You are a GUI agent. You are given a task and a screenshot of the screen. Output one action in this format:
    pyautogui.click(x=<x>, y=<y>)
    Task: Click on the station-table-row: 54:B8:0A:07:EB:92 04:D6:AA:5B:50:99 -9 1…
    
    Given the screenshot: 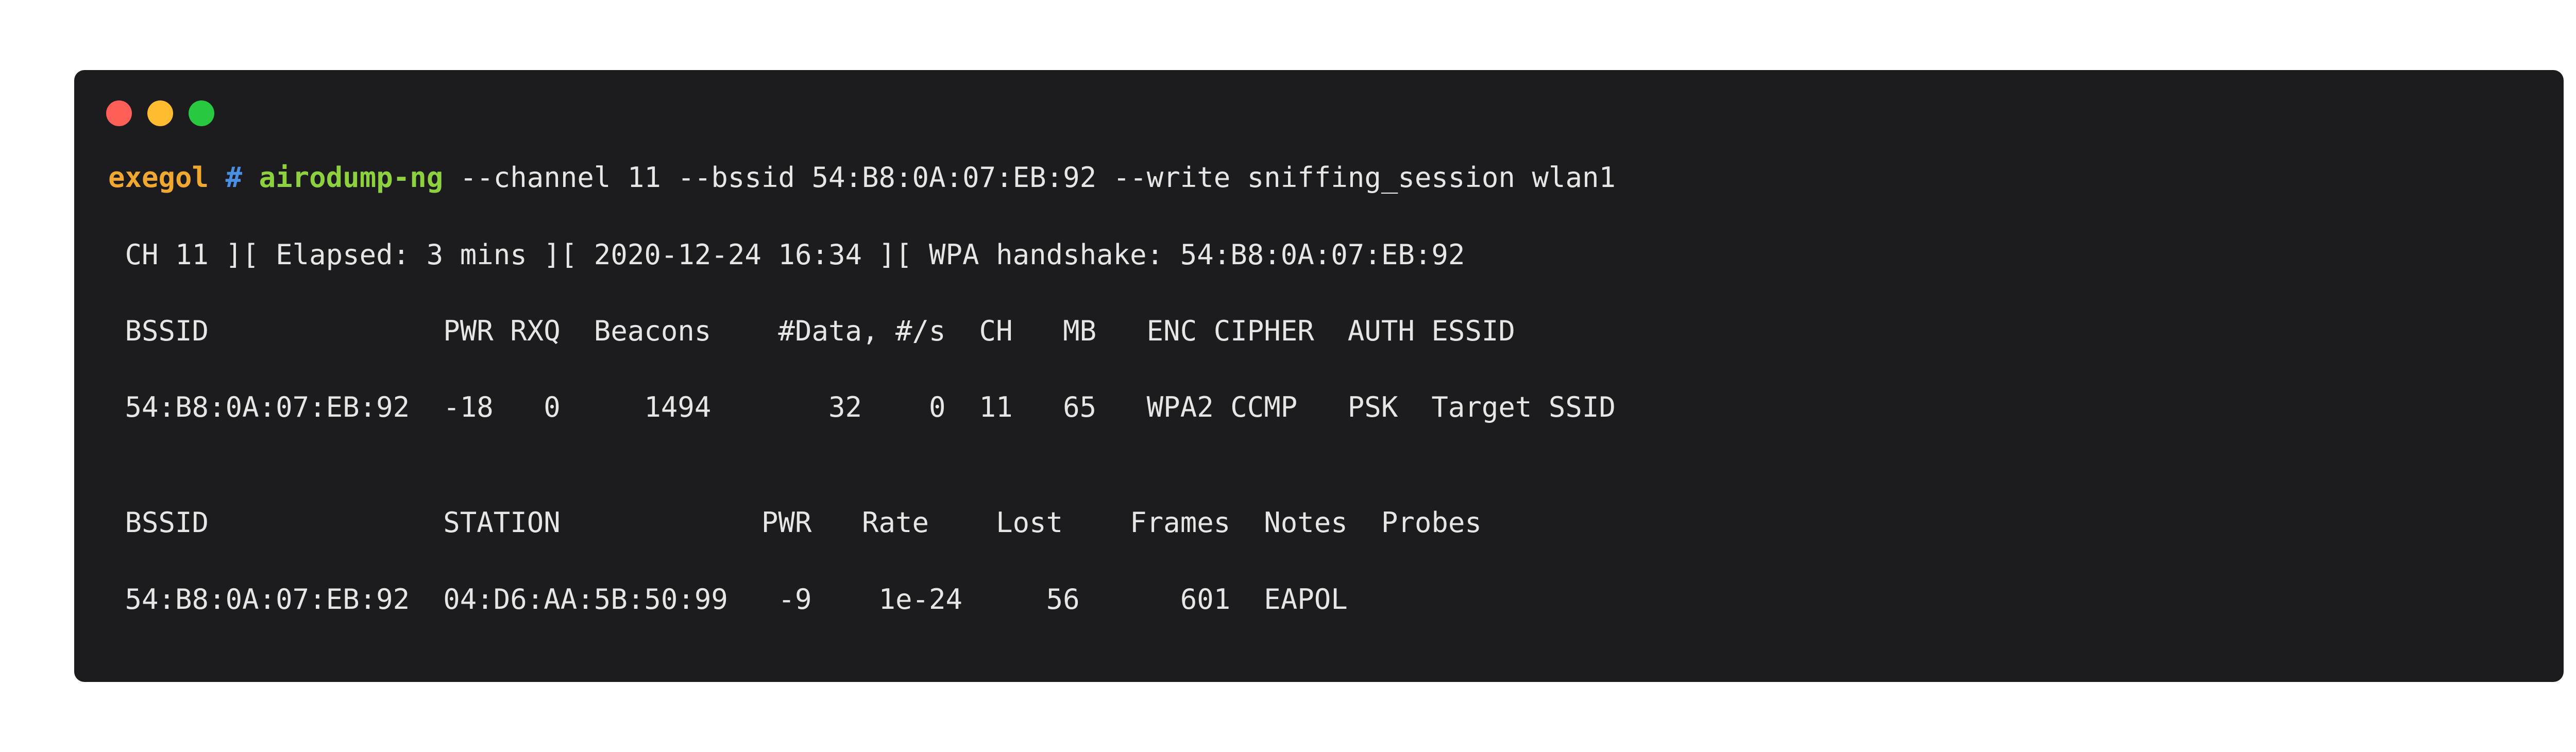 What is the action you would take?
    pyautogui.click(x=728, y=599)
    